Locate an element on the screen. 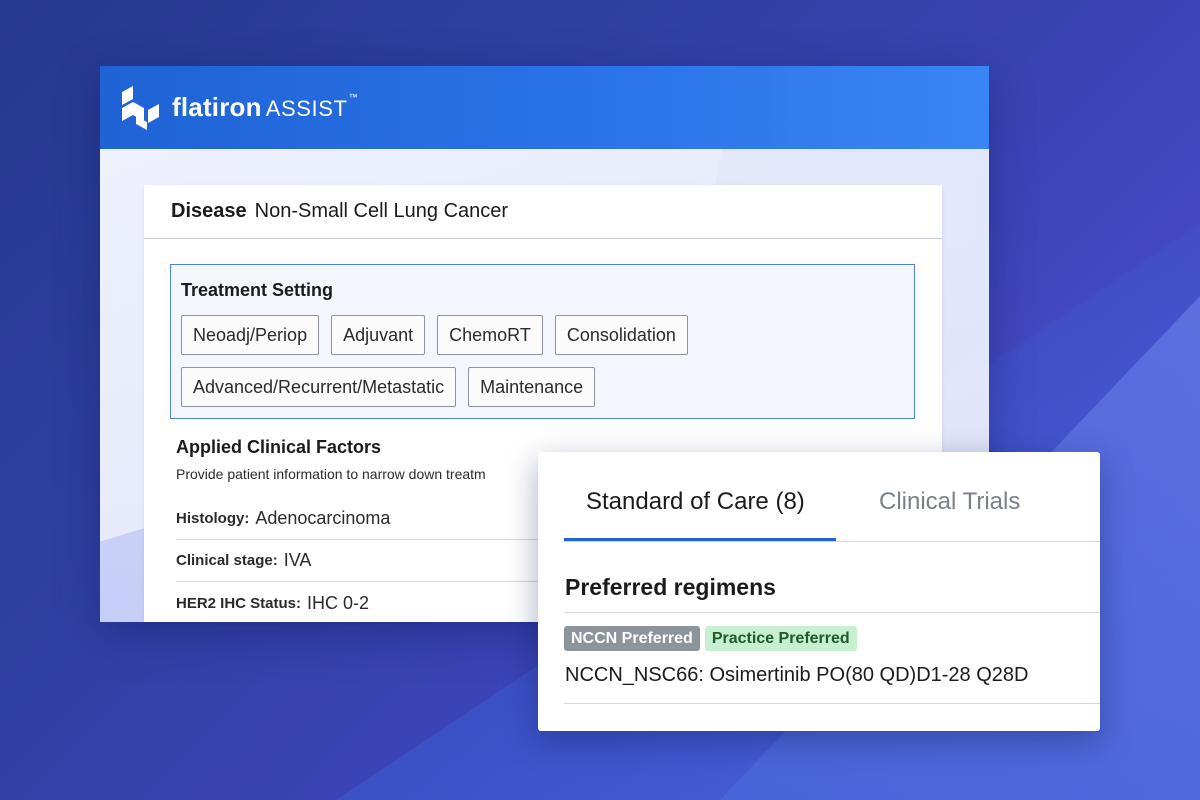 Image resolution: width=1200 pixels, height=800 pixels. factor-label: HER2 IHC Status: is located at coordinates (239, 603).